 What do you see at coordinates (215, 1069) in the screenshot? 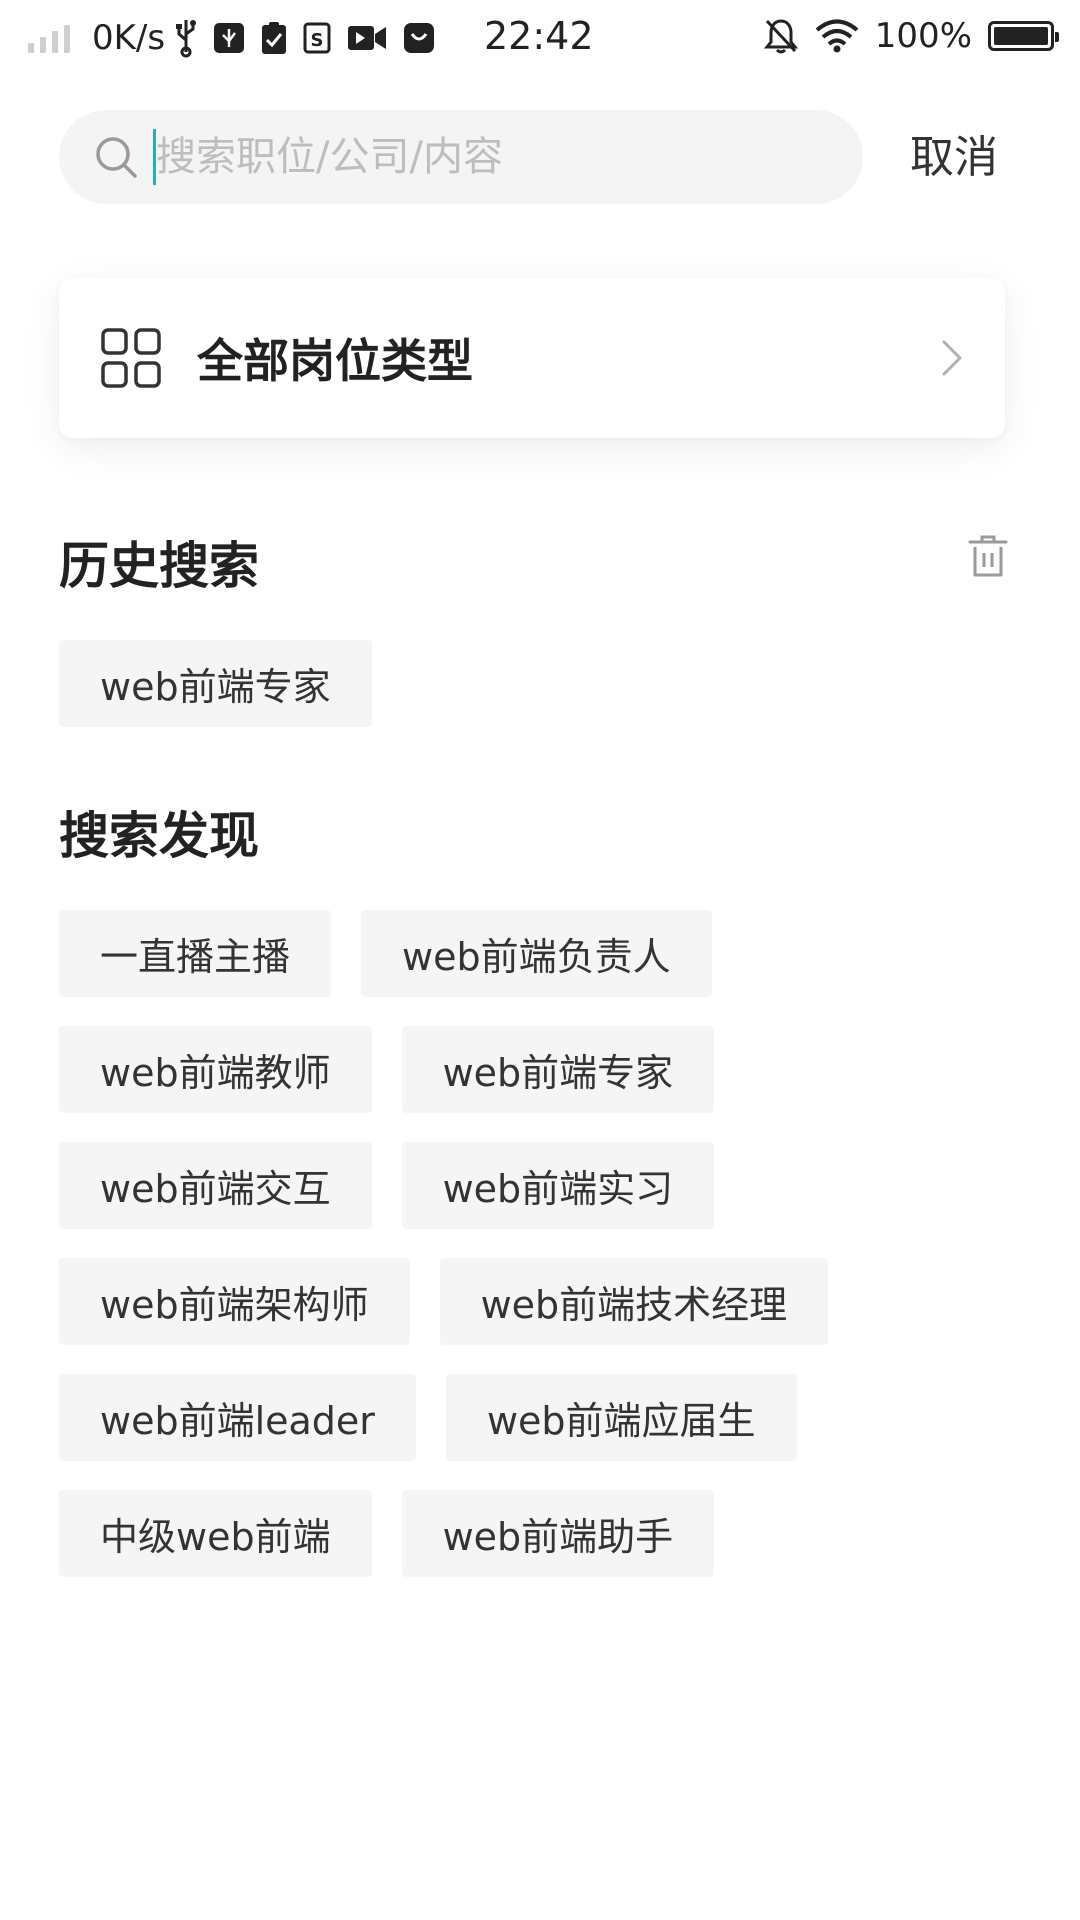
I see `discover-tag: web前端教师` at bounding box center [215, 1069].